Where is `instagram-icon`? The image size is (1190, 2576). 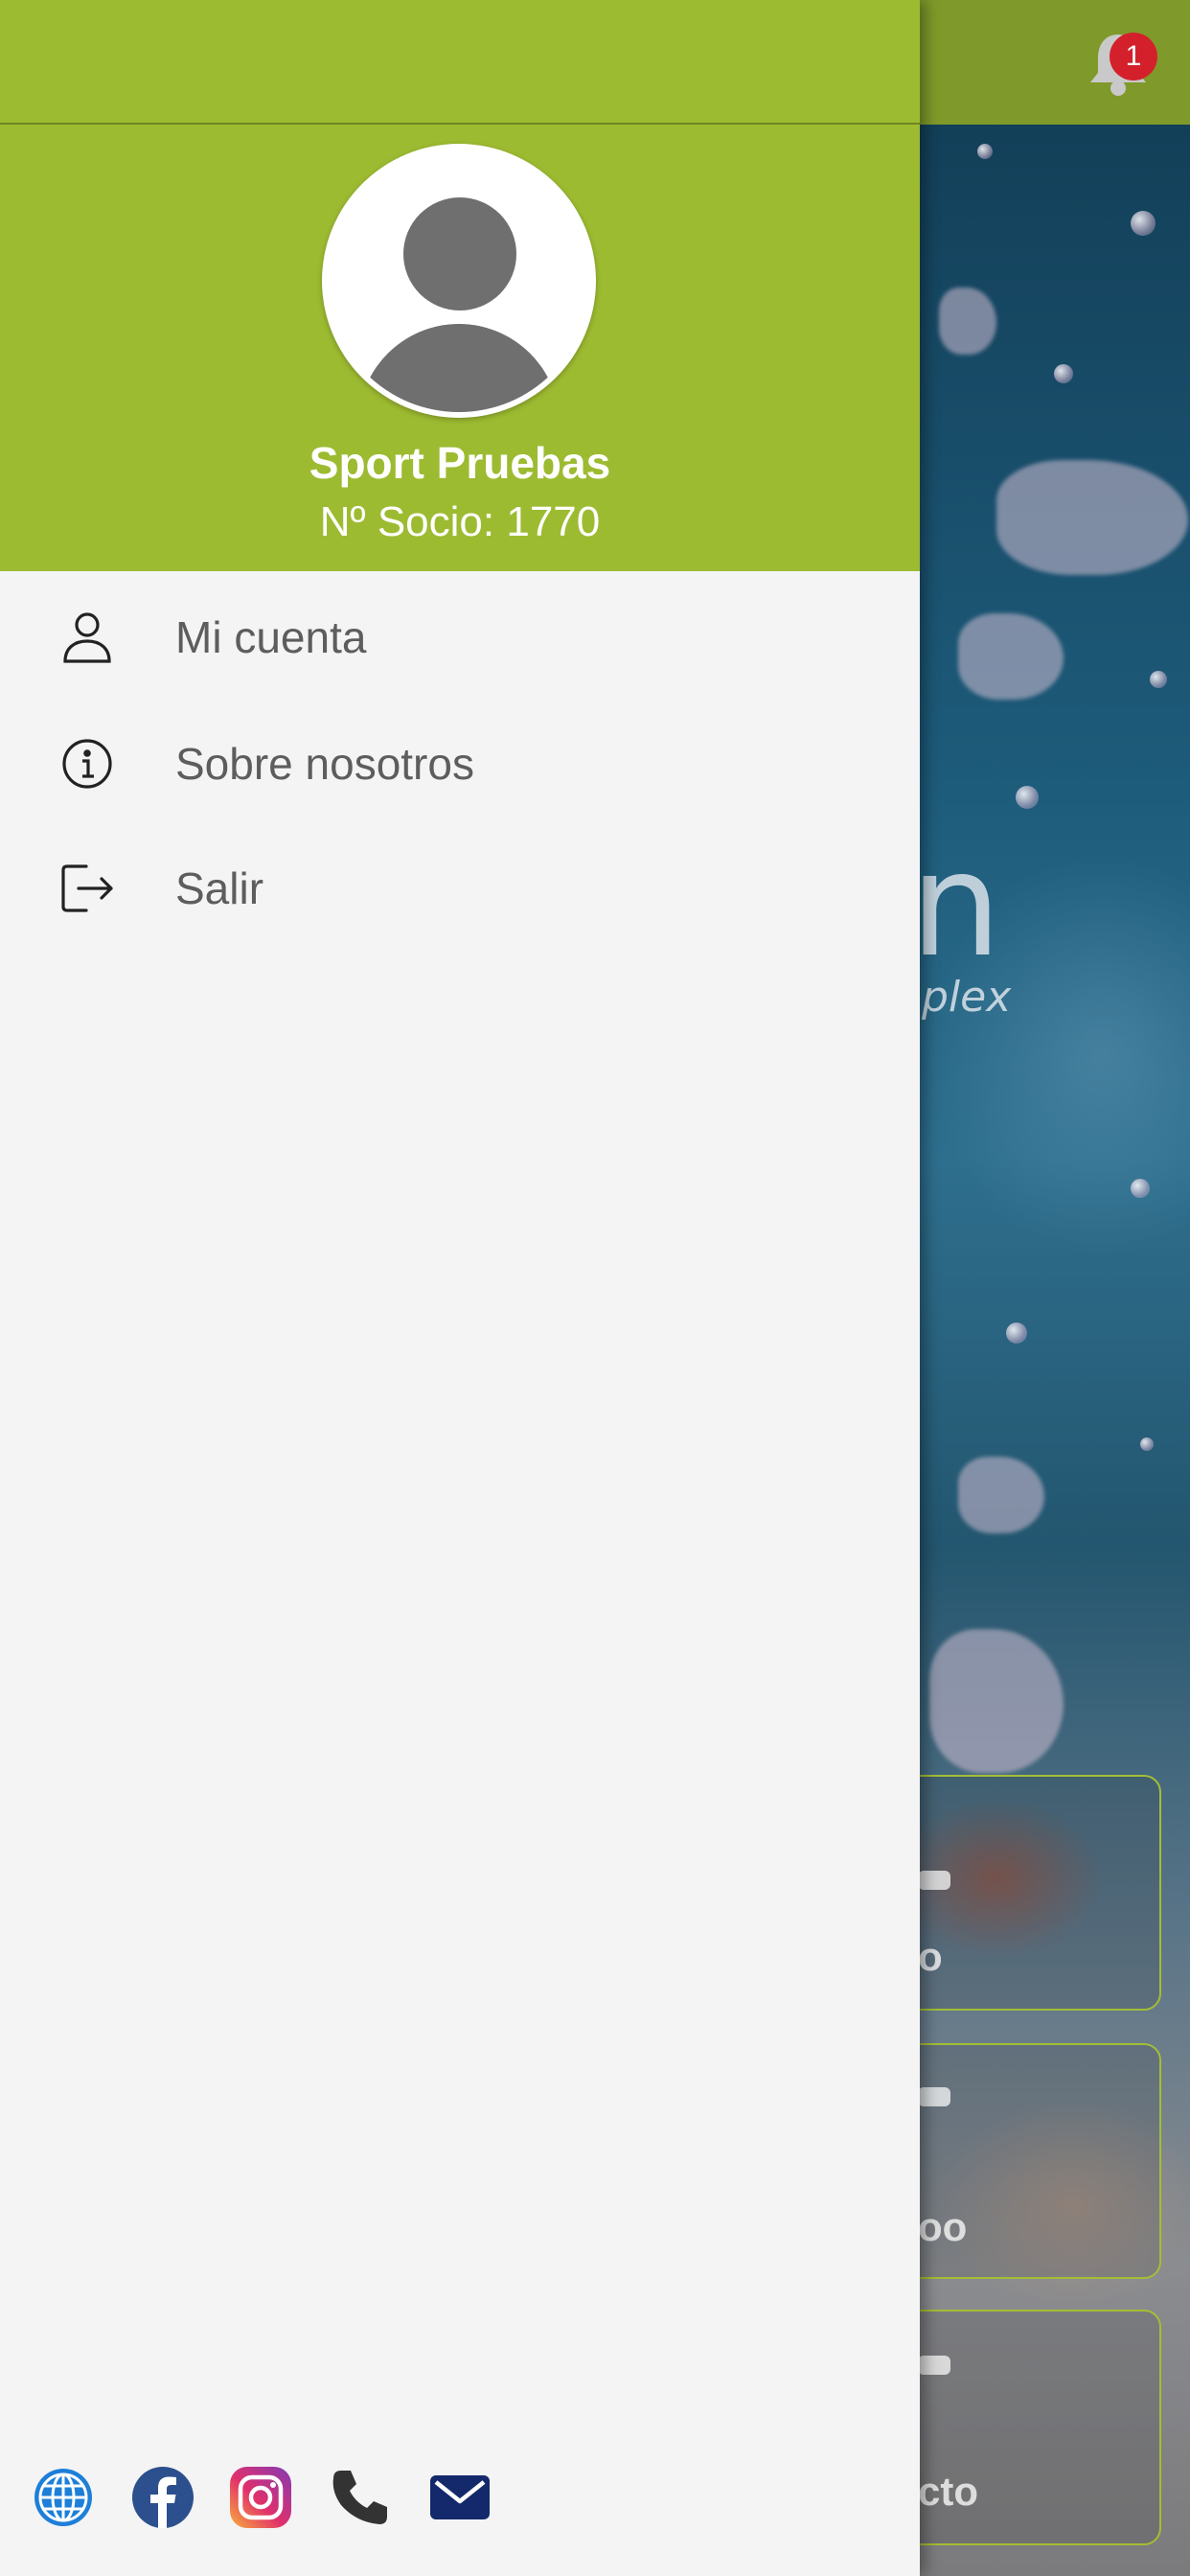
instagram-icon is located at coordinates (261, 2497).